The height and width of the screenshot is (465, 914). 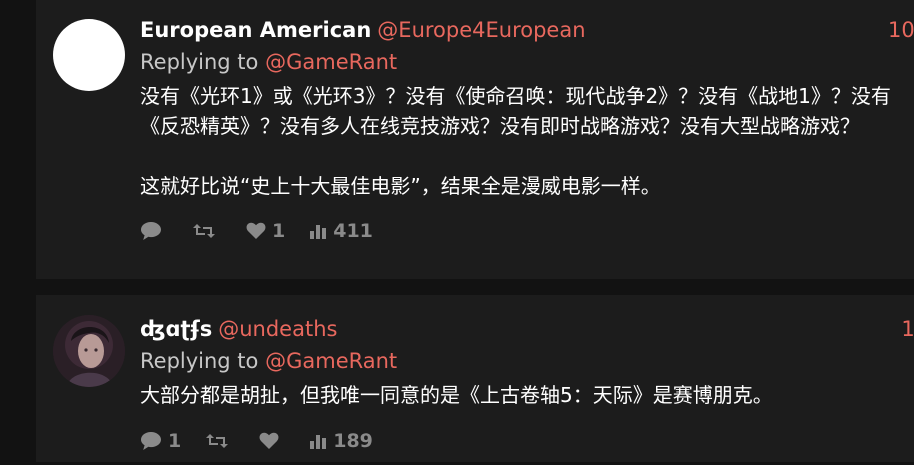 I want to click on reply-button: 1, so click(x=160, y=441).